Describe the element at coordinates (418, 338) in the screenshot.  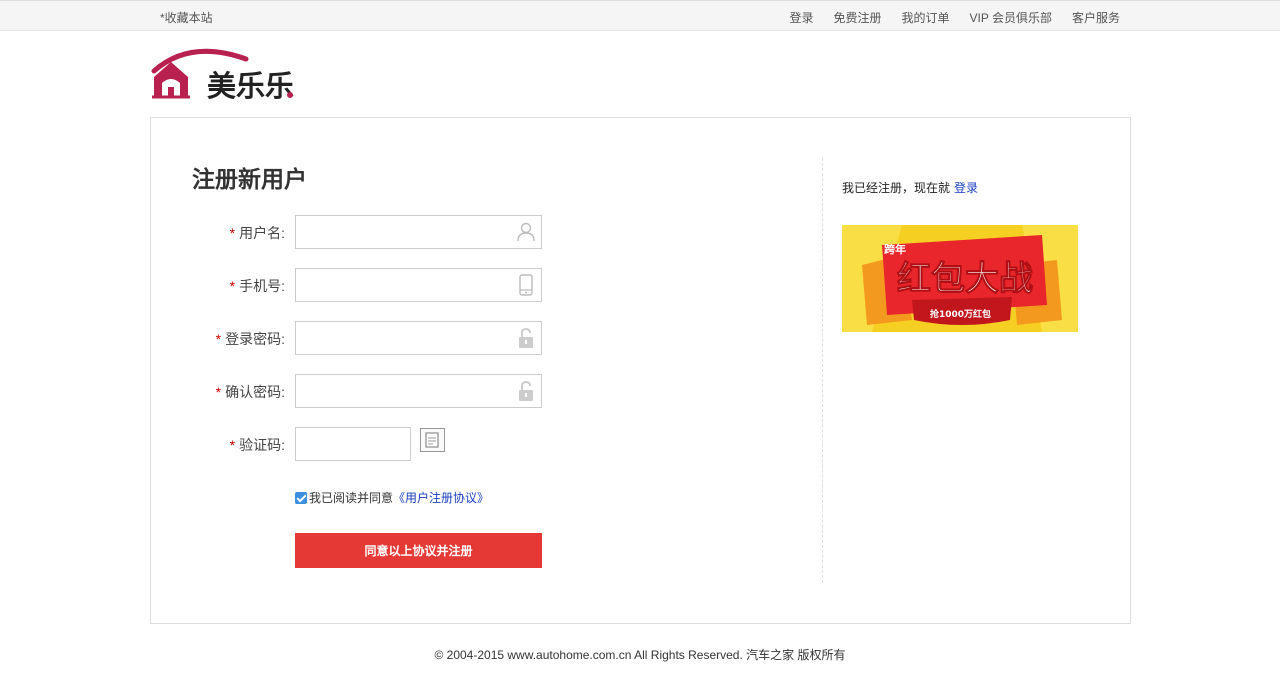
I see `password-input` at that location.